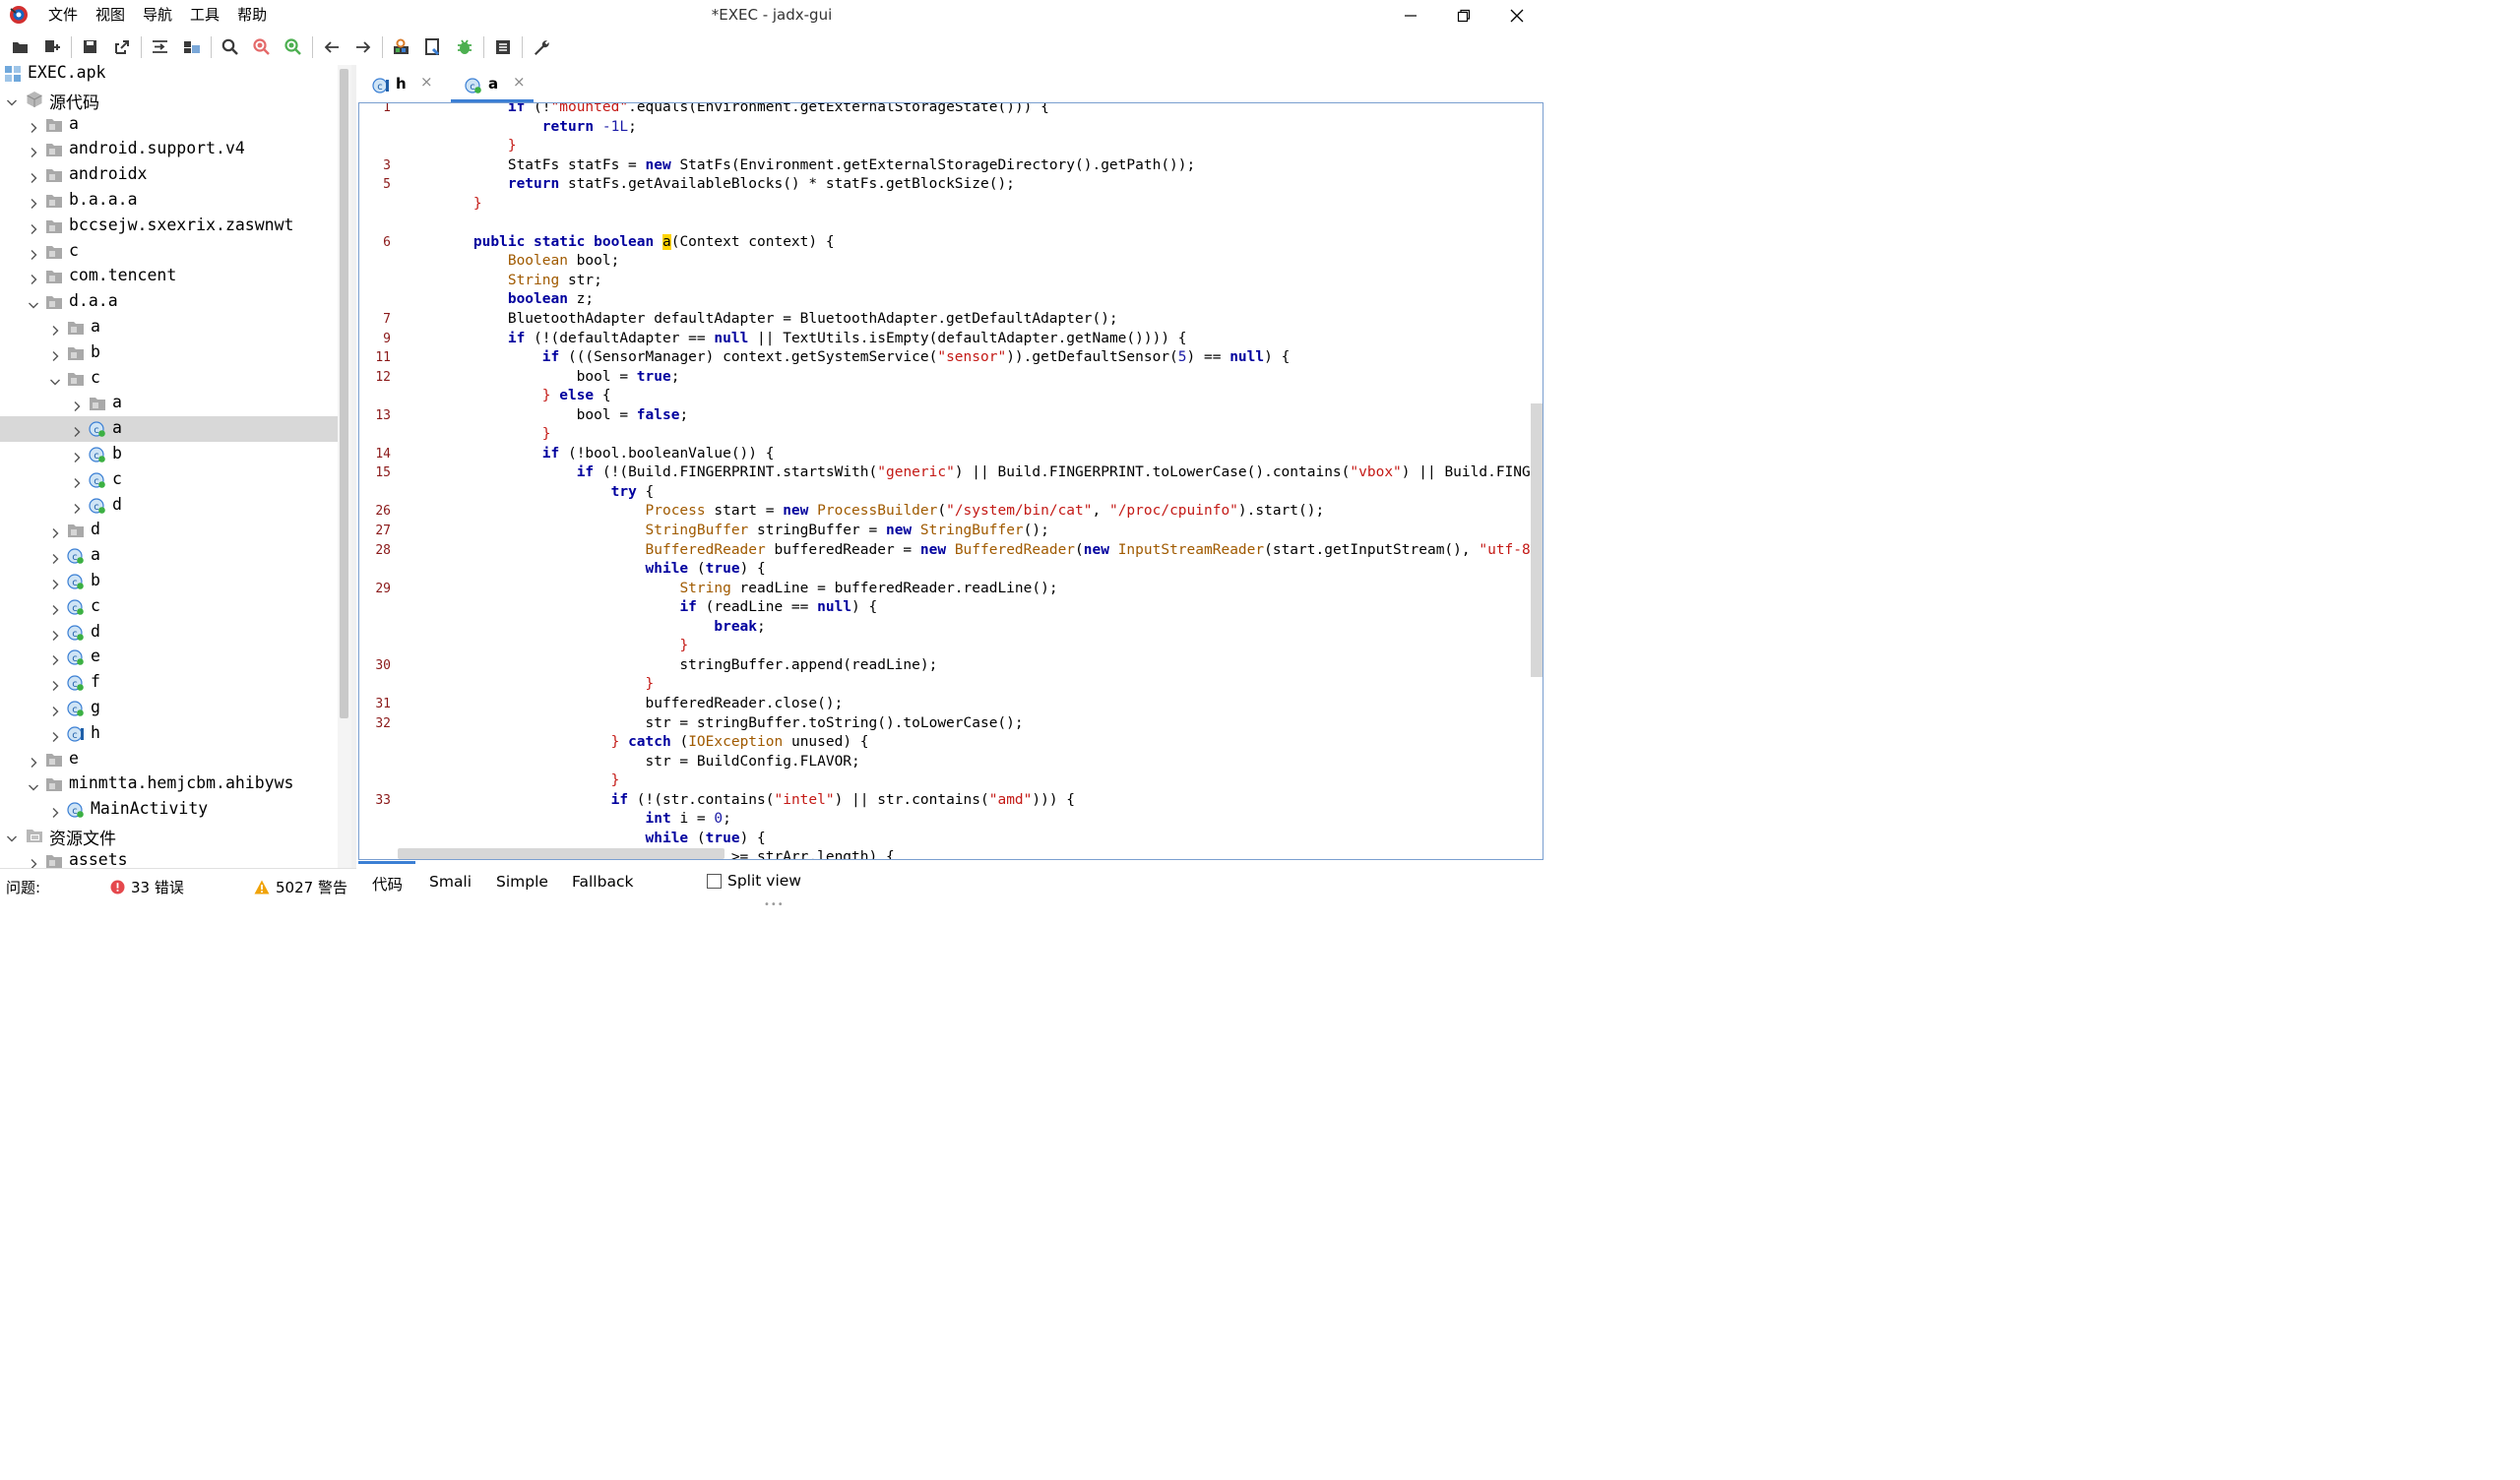 The width and height of the screenshot is (2520, 1480). Describe the element at coordinates (714, 881) in the screenshot. I see `split-view-checkbox` at that location.